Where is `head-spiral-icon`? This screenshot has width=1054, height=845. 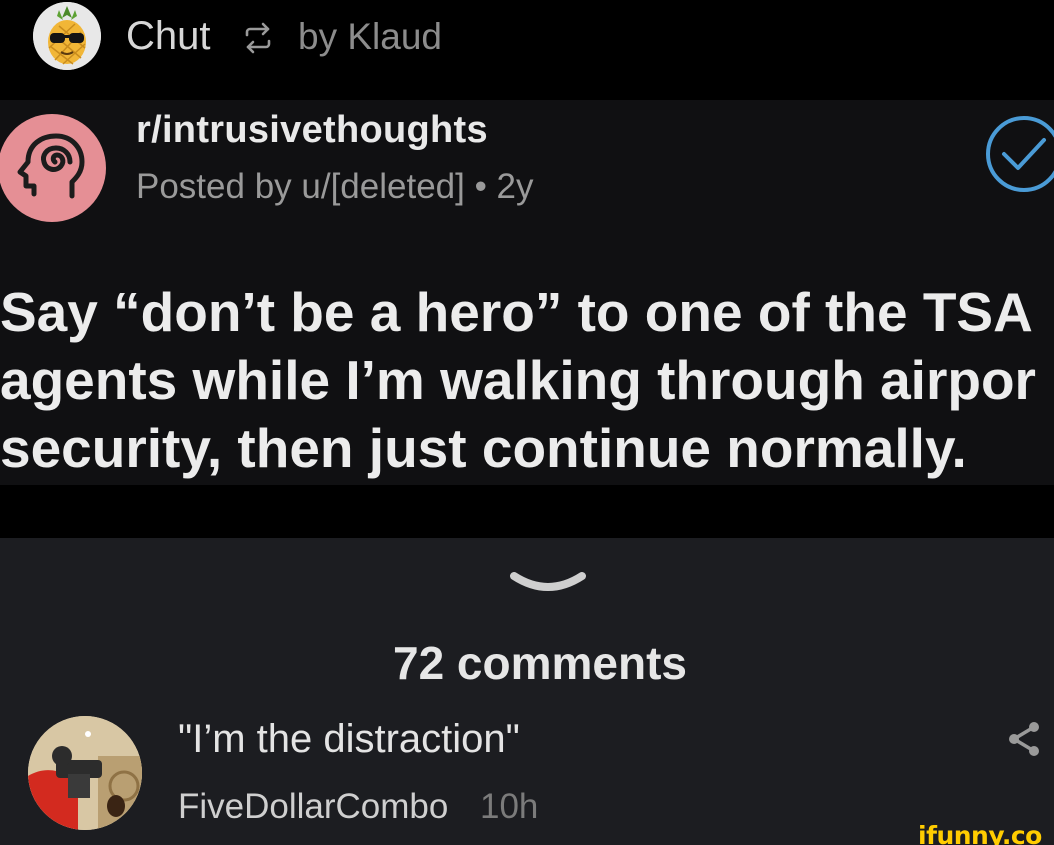 head-spiral-icon is located at coordinates (53, 168).